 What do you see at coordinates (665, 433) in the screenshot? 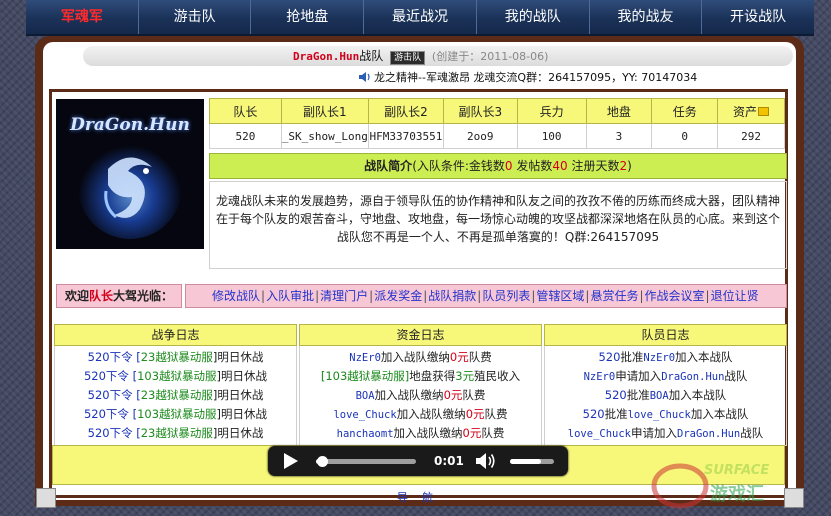
I see `list-item: love_Chuck申请加入DraGon.Hun战队` at bounding box center [665, 433].